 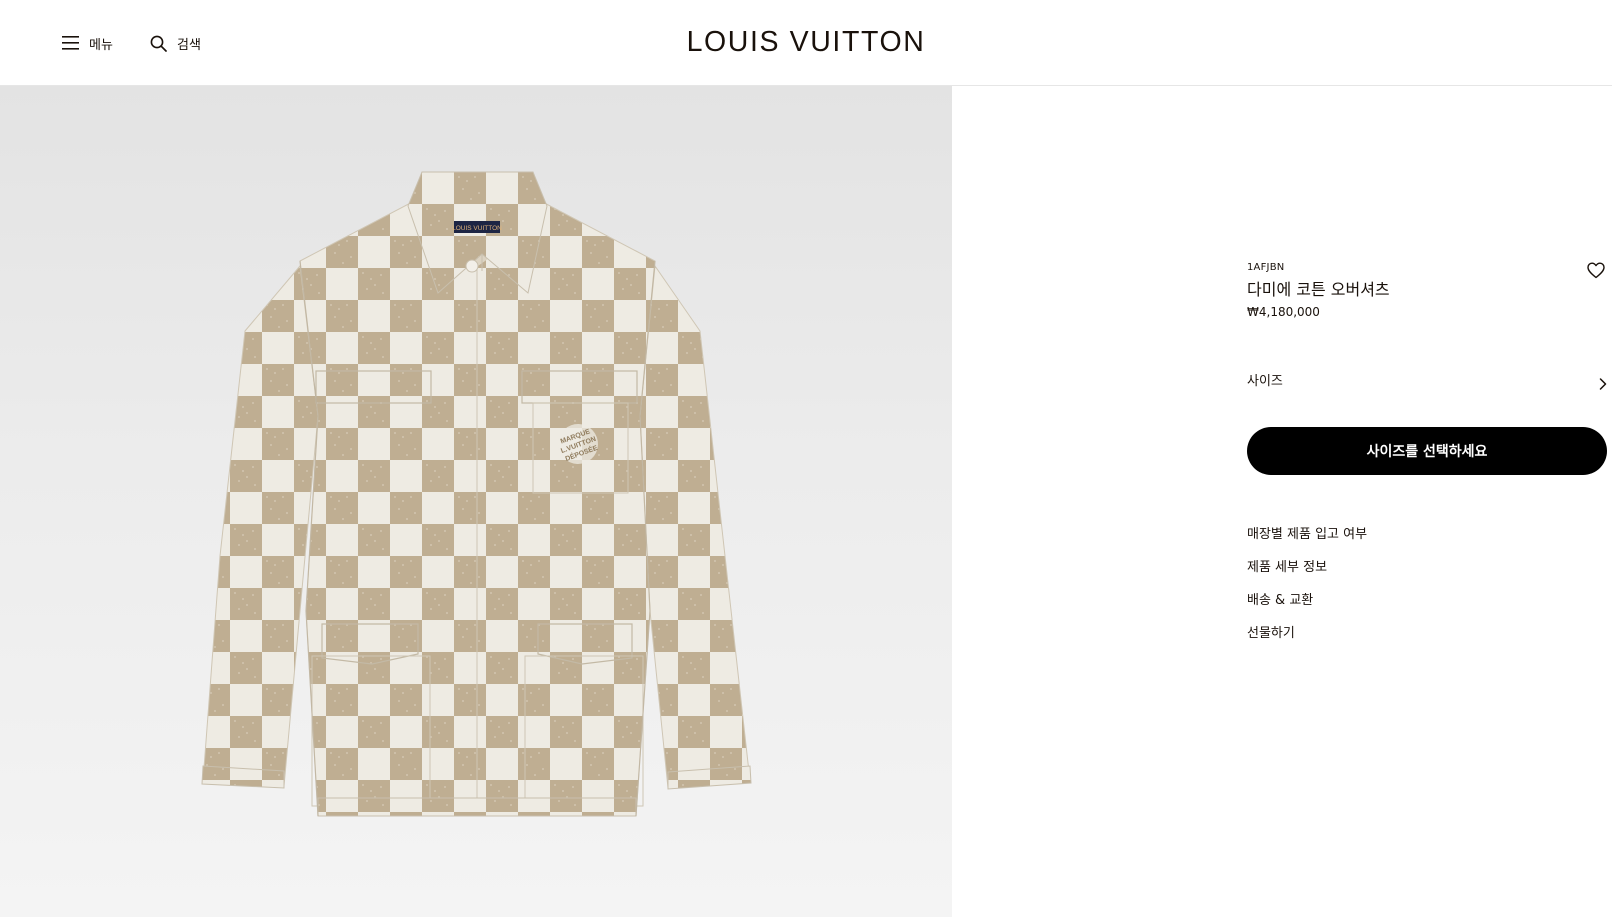 I want to click on heart-icon, so click(x=1597, y=272).